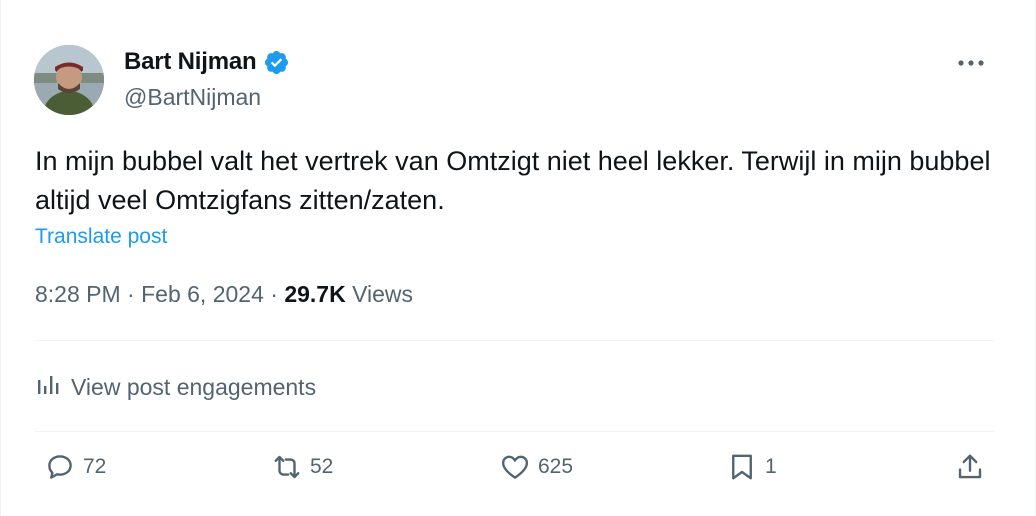 This screenshot has height=516, width=1036. Describe the element at coordinates (78, 294) in the screenshot. I see `post-time: 8:28 PM` at that location.